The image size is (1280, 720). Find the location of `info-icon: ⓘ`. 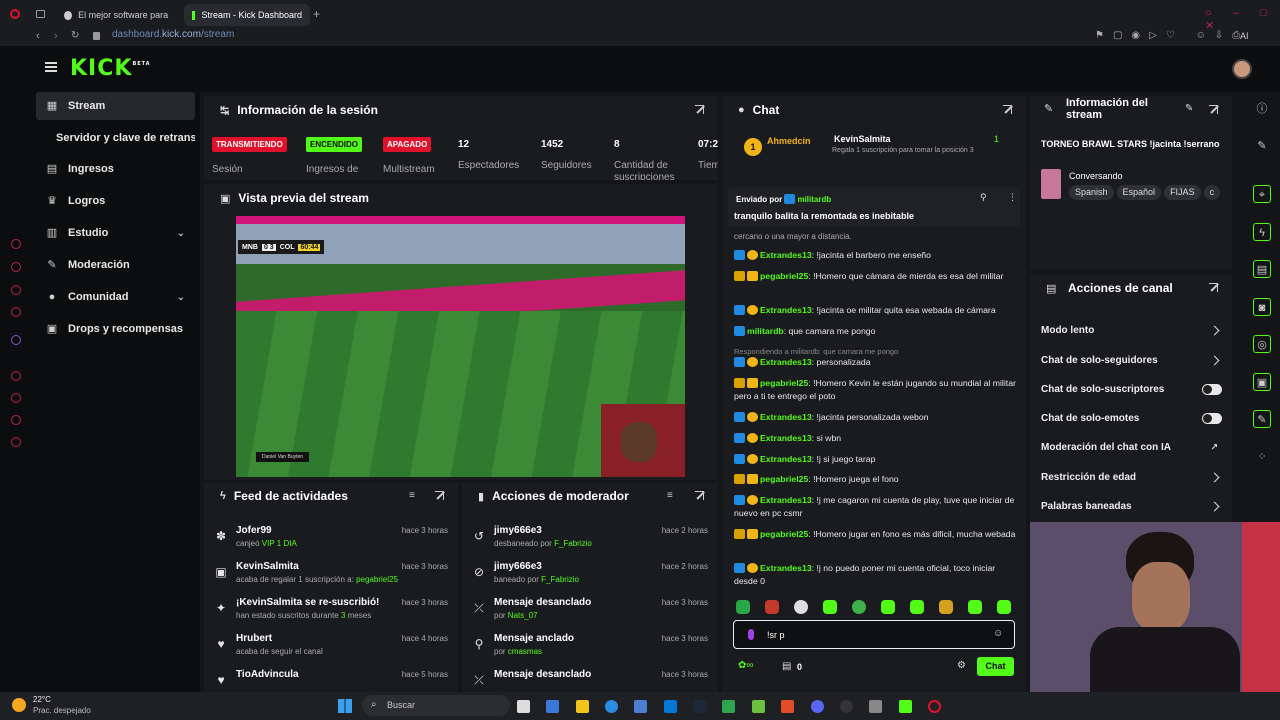

info-icon: ⓘ is located at coordinates (1262, 109).